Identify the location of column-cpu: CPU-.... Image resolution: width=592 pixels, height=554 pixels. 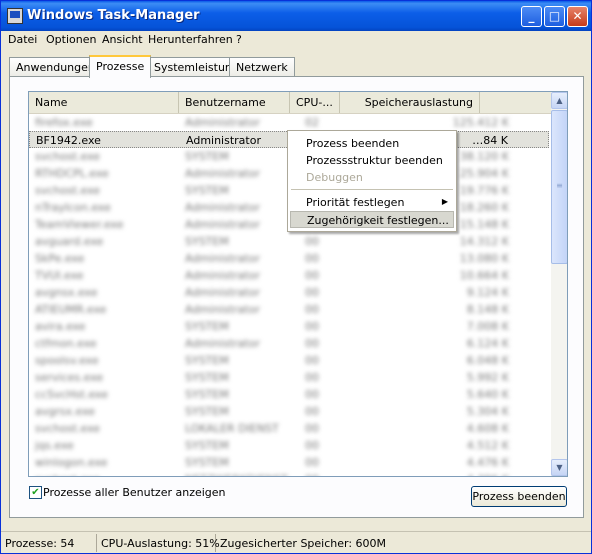
(315, 102).